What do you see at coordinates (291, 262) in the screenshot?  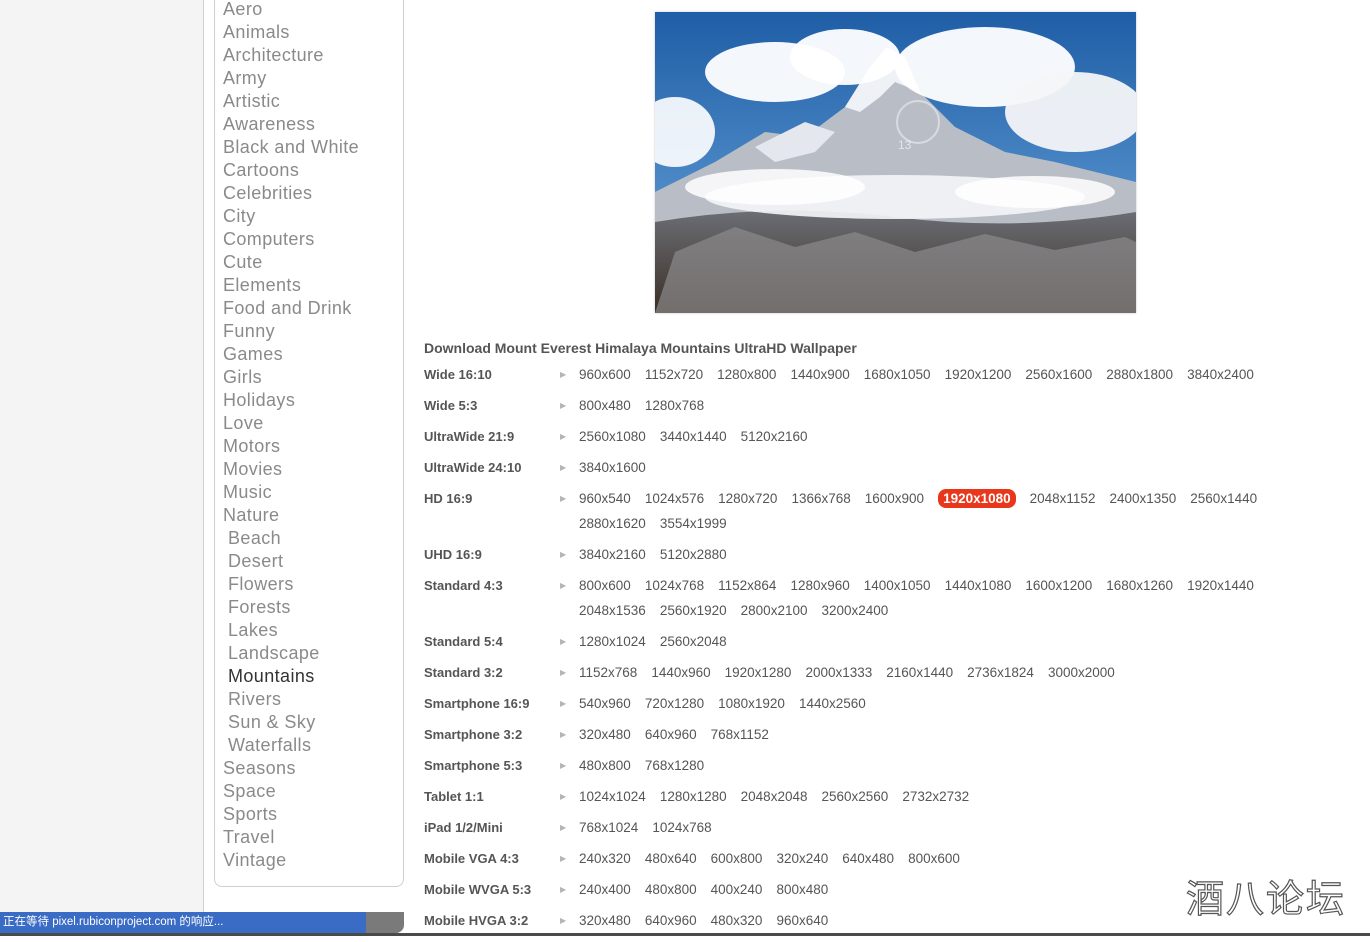 I see `category-item-cute: Cute` at bounding box center [291, 262].